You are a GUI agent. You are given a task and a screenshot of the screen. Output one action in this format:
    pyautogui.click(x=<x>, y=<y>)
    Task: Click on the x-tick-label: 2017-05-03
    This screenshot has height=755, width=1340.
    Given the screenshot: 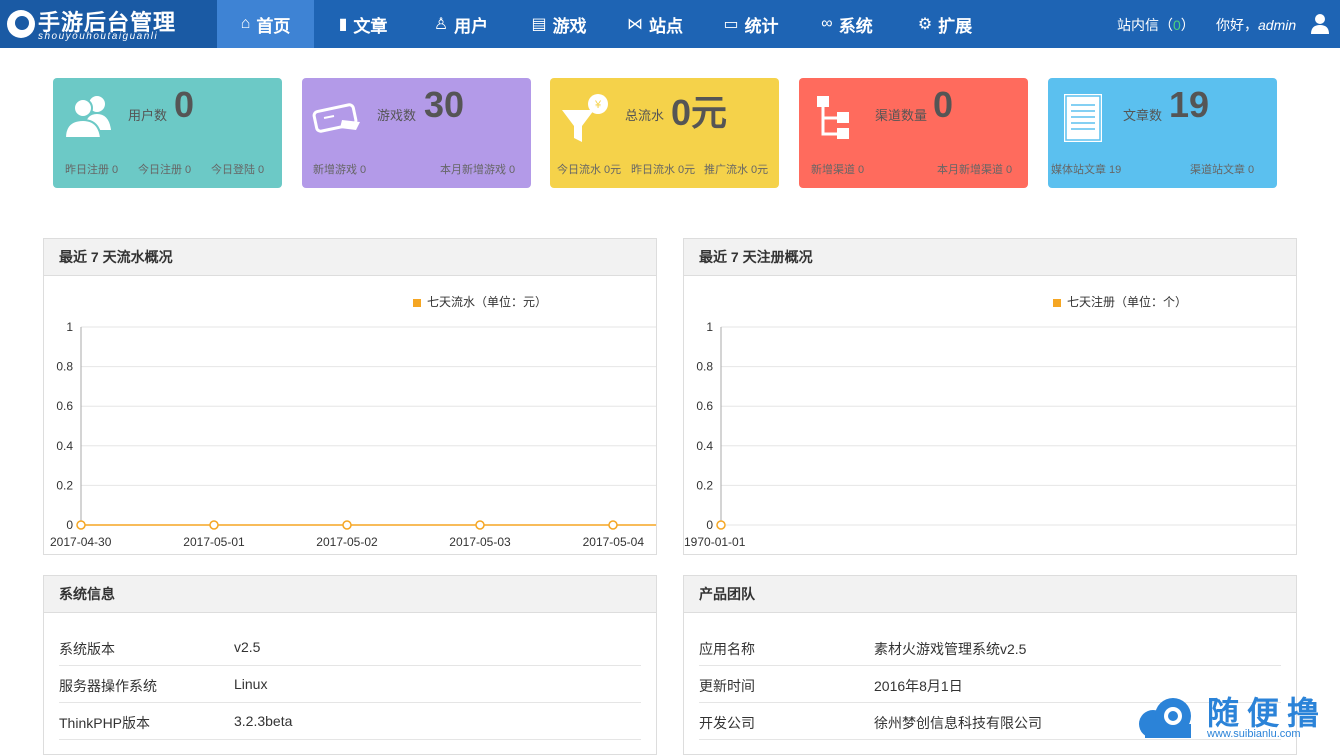 What is the action you would take?
    pyautogui.click(x=480, y=542)
    